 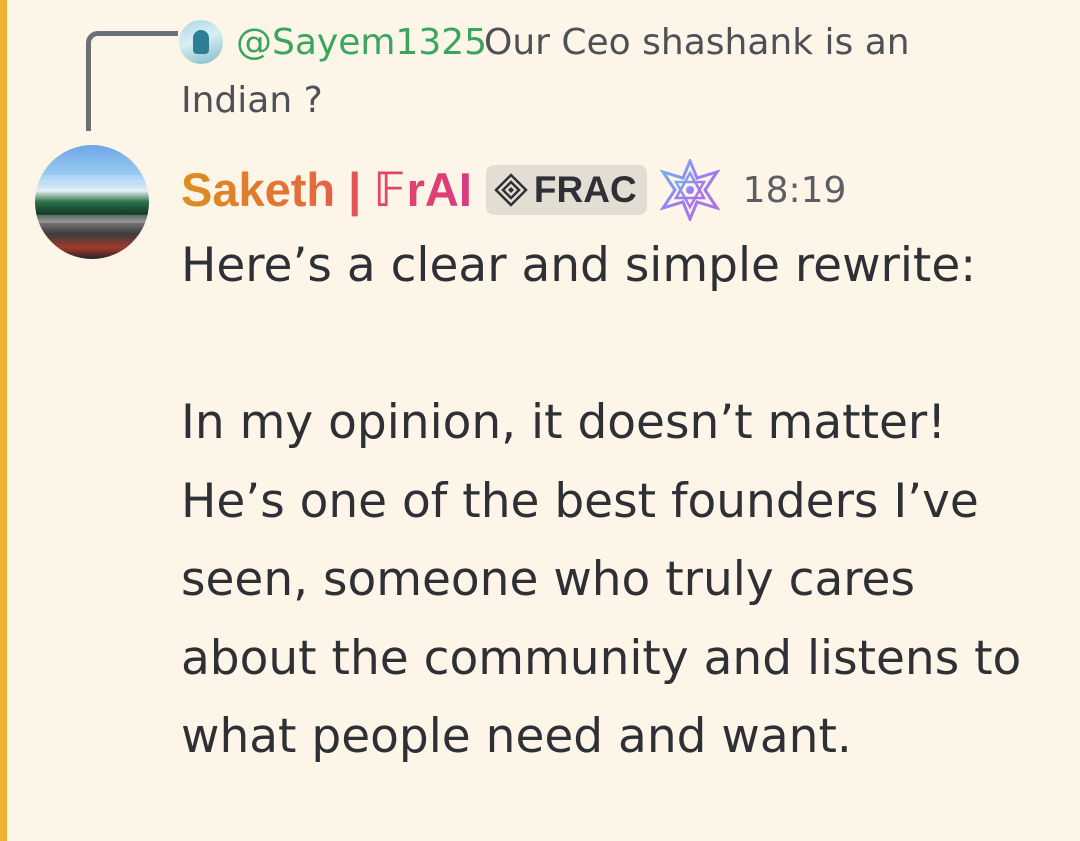 What do you see at coordinates (697, 42) in the screenshot?
I see `reply-text-line: Our Ceo shashank is an` at bounding box center [697, 42].